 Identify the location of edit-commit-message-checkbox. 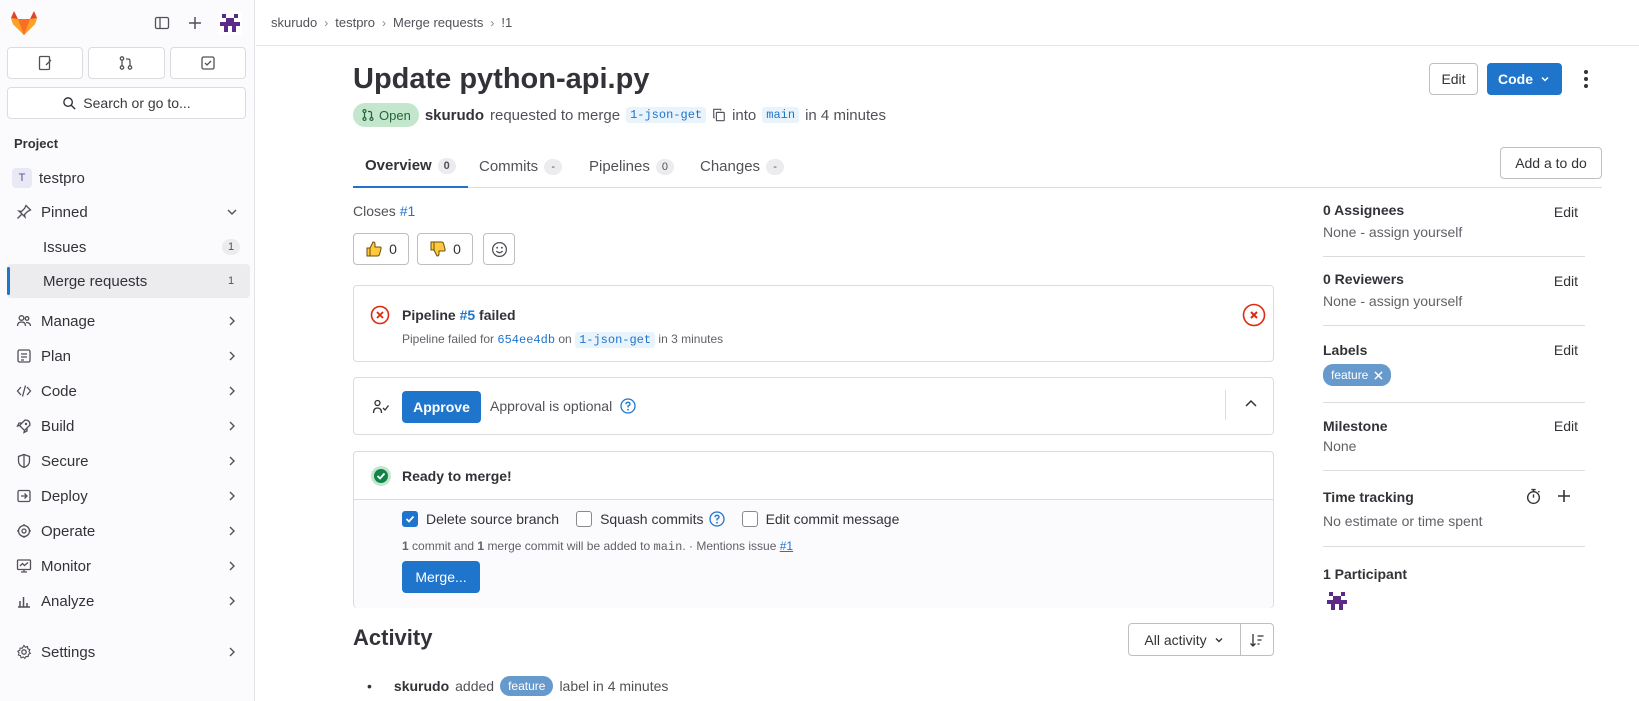
(749, 519).